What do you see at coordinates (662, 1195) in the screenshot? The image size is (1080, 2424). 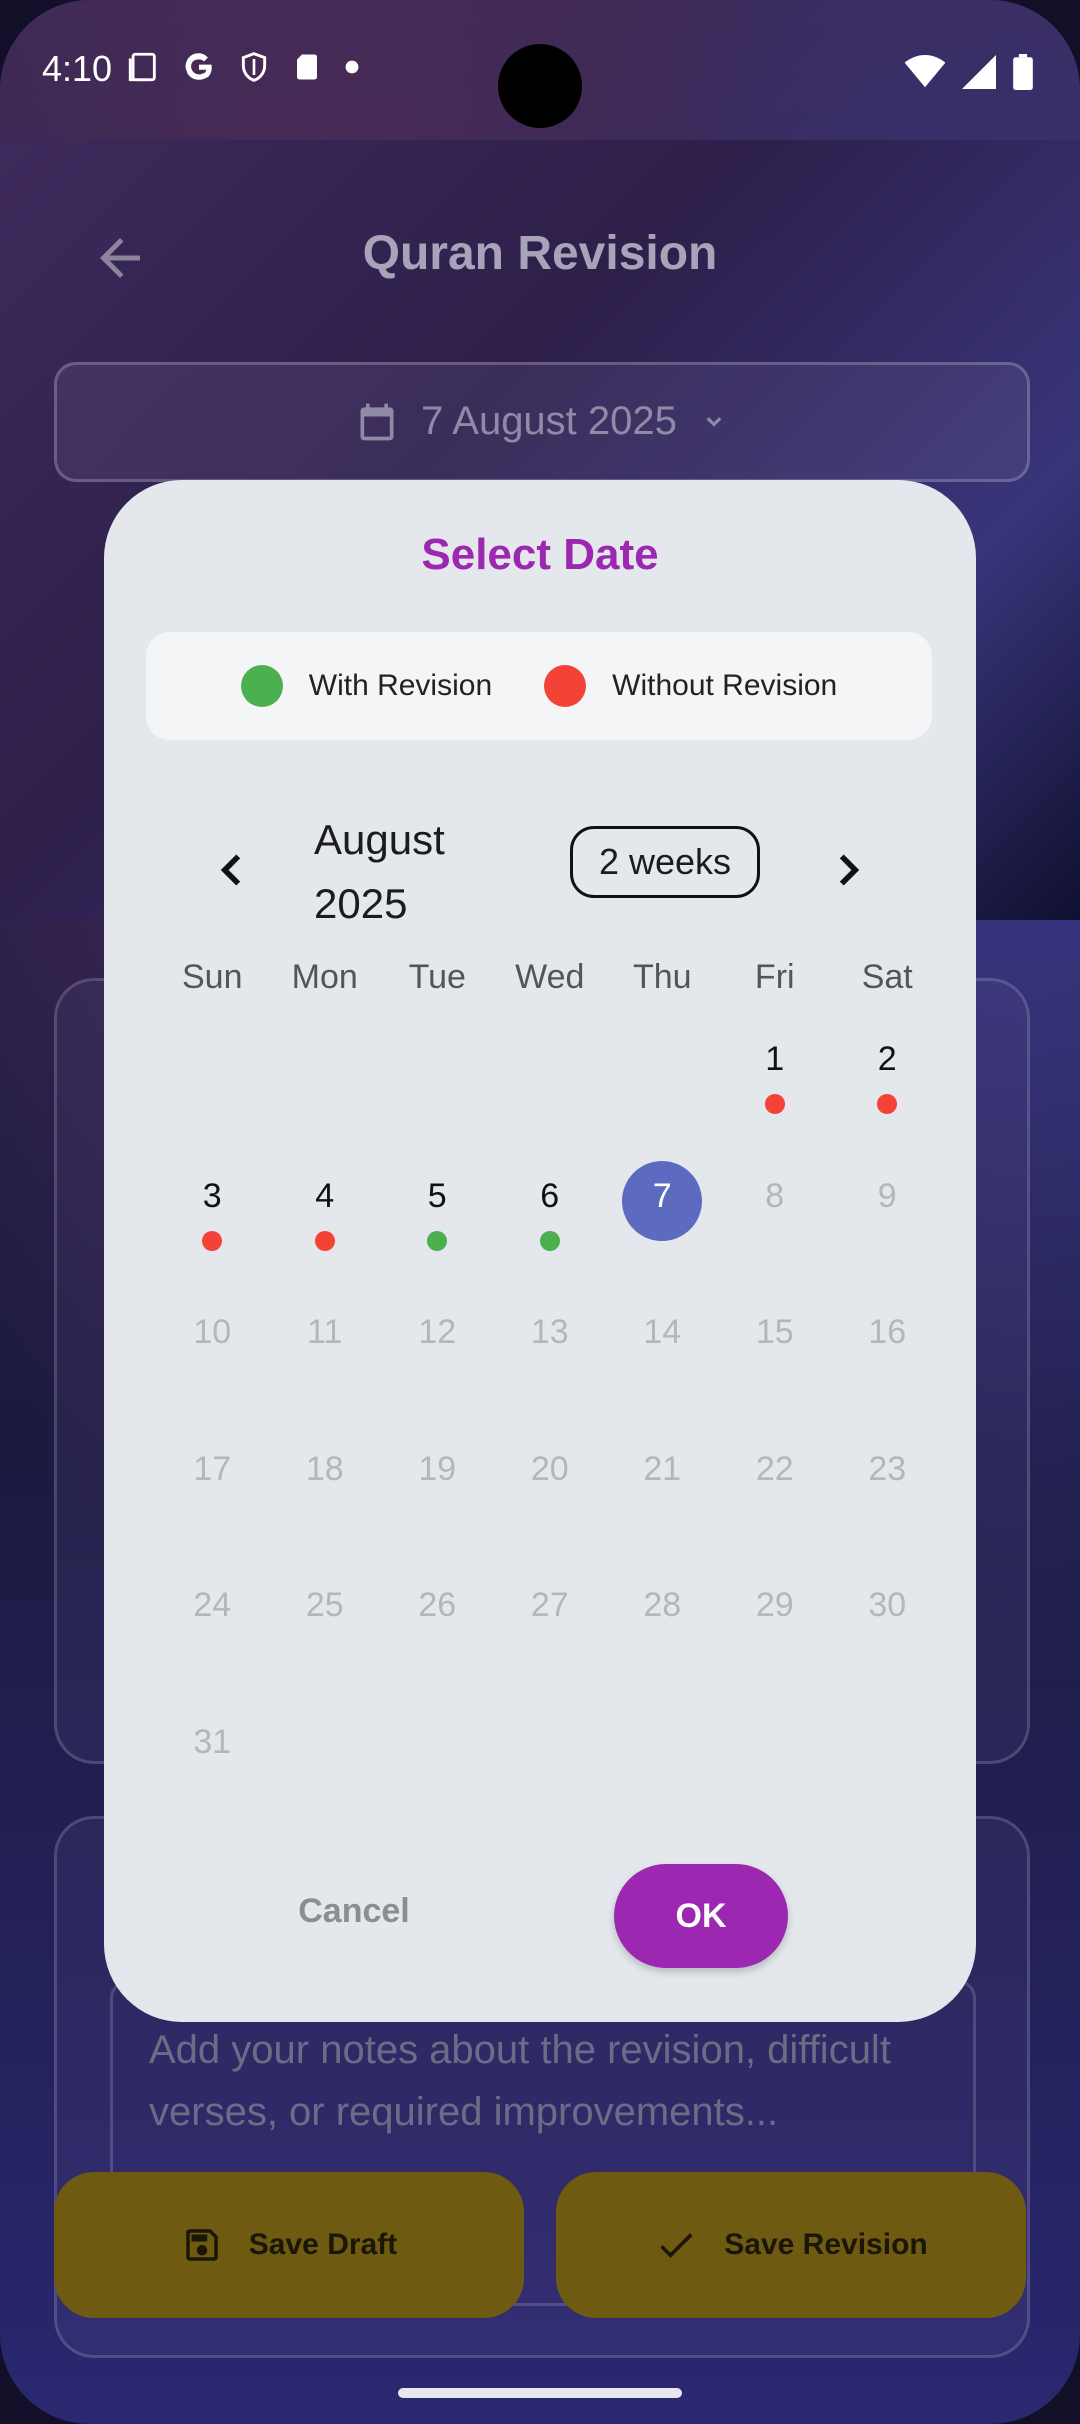 I see `day-number: 7` at bounding box center [662, 1195].